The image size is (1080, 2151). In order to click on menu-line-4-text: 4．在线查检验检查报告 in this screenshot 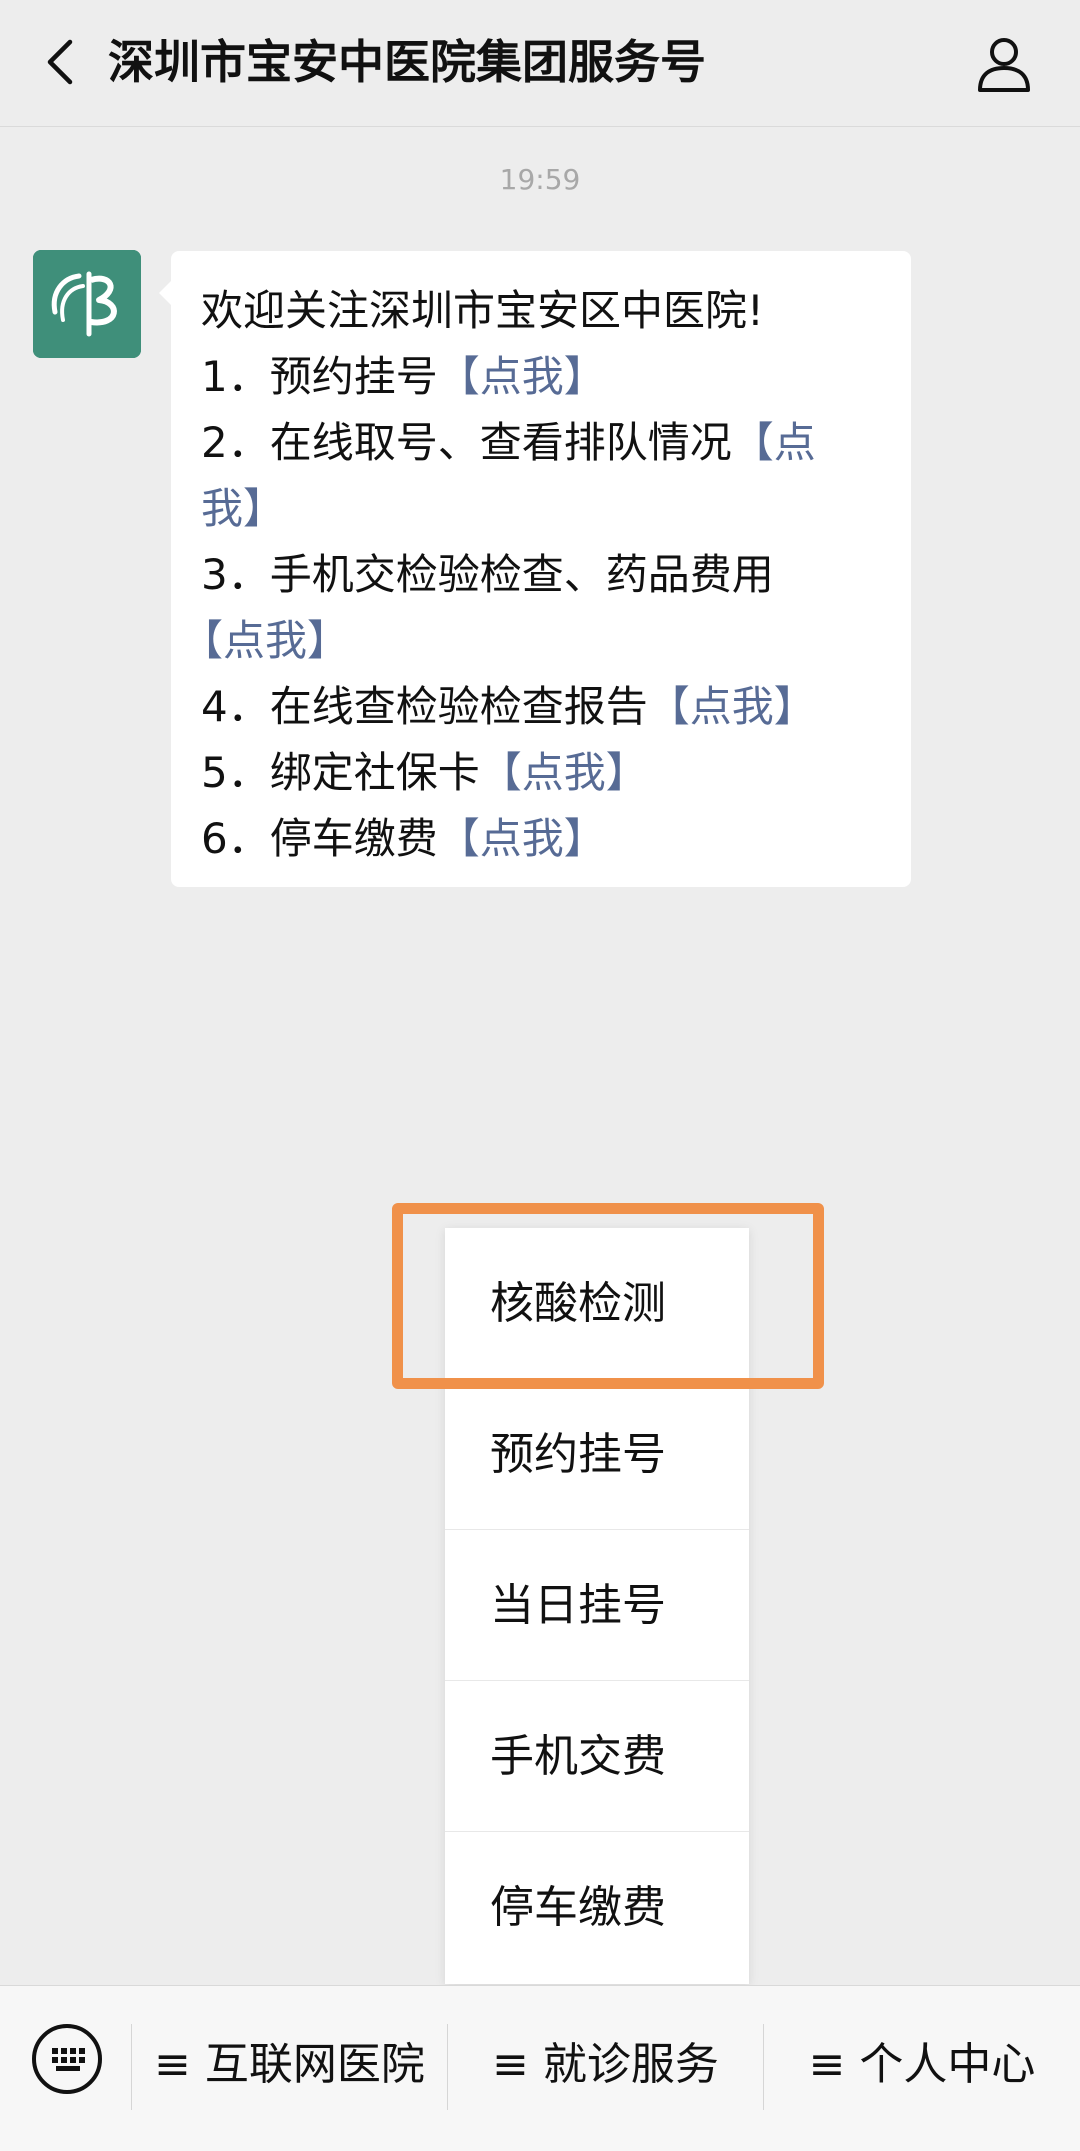, I will do `click(424, 706)`.